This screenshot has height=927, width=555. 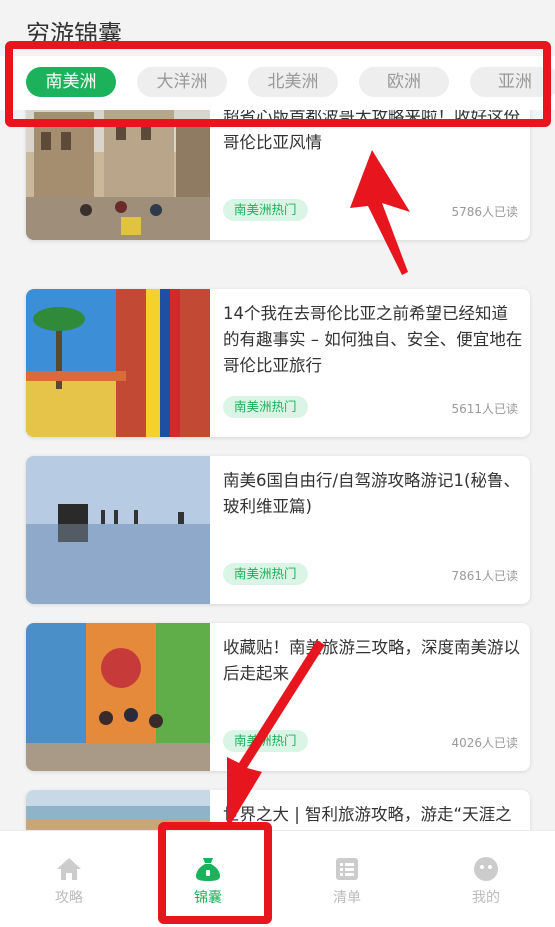 I want to click on nav-label: 攻略, so click(x=69, y=898).